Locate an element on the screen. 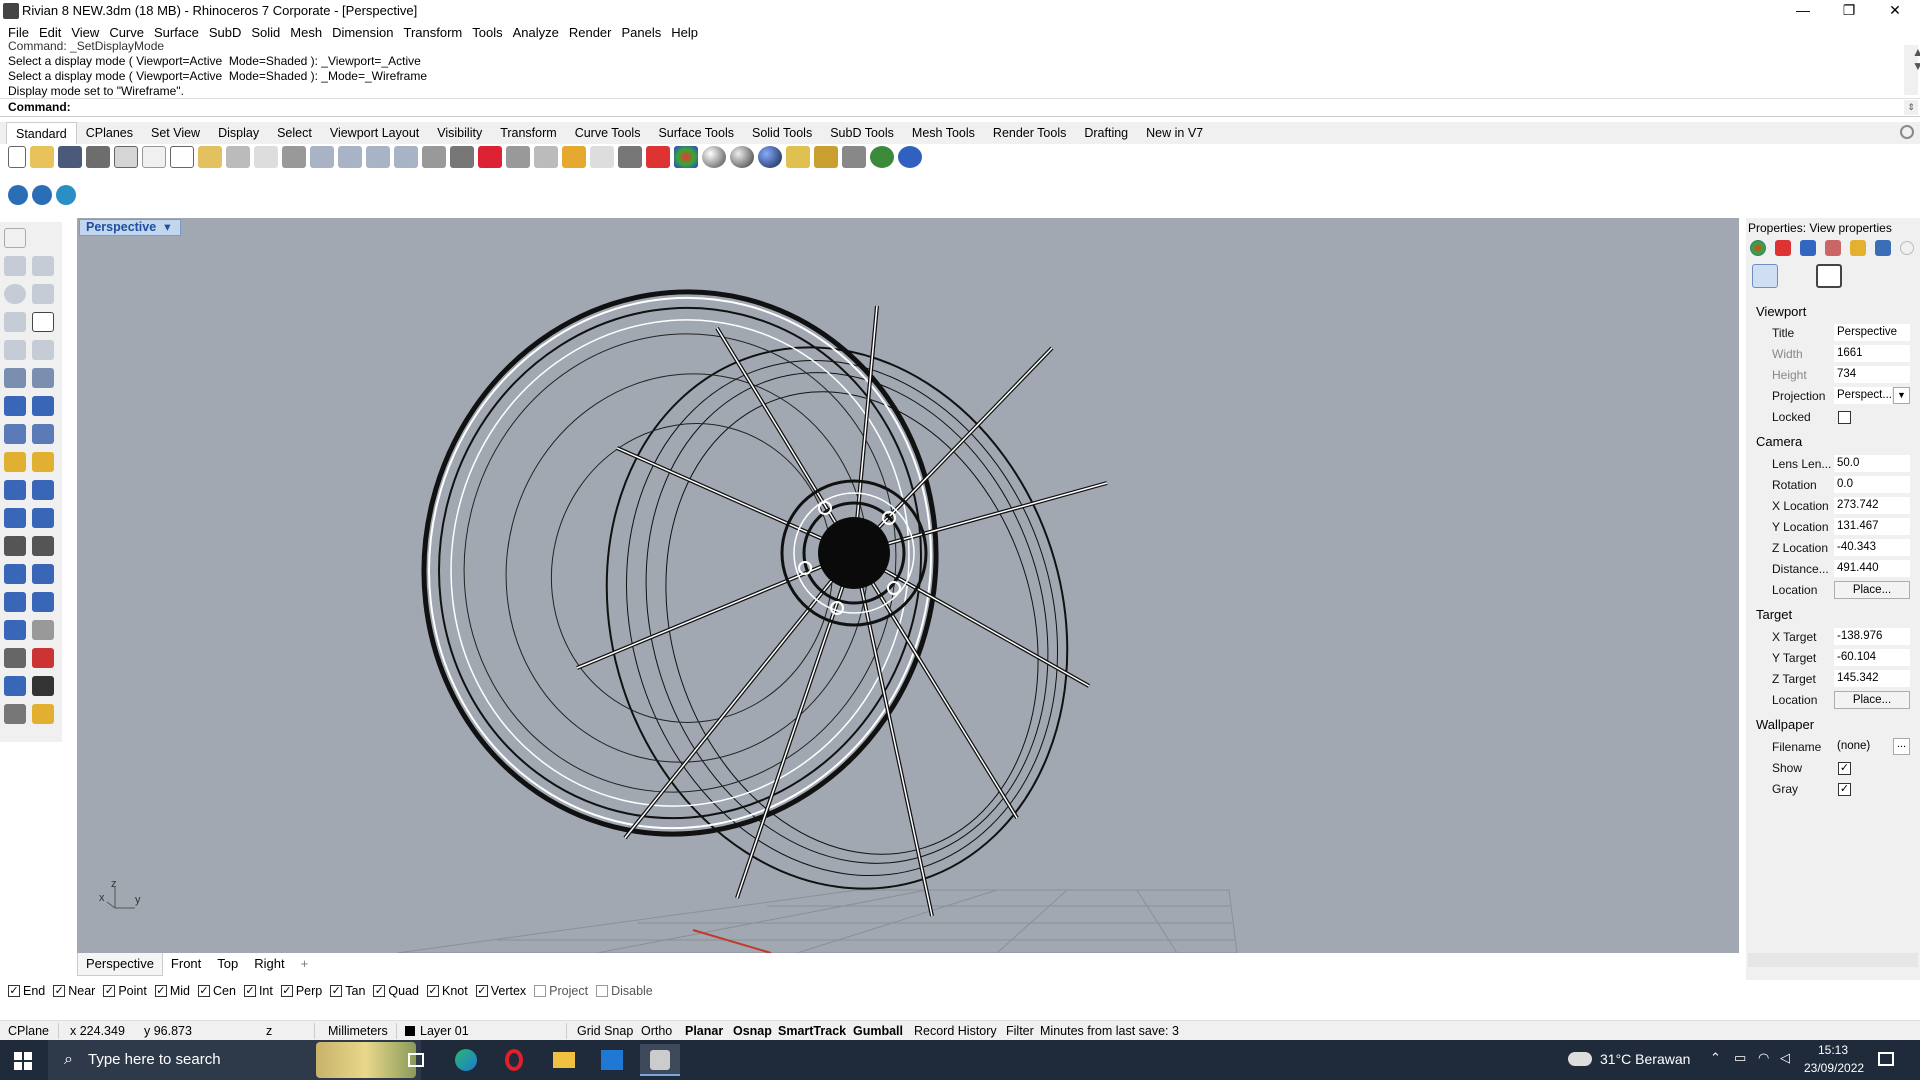 Image resolution: width=1920 pixels, height=1080 pixels. zoom-selected-icon is located at coordinates (406, 157).